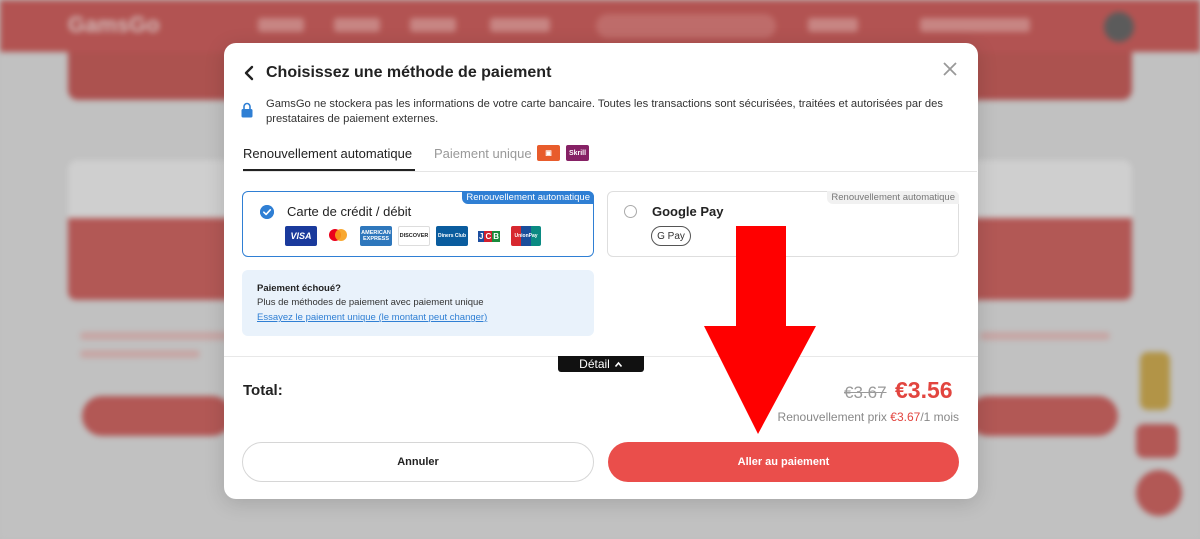  What do you see at coordinates (630, 211) in the screenshot?
I see `radio-unchecked-icon` at bounding box center [630, 211].